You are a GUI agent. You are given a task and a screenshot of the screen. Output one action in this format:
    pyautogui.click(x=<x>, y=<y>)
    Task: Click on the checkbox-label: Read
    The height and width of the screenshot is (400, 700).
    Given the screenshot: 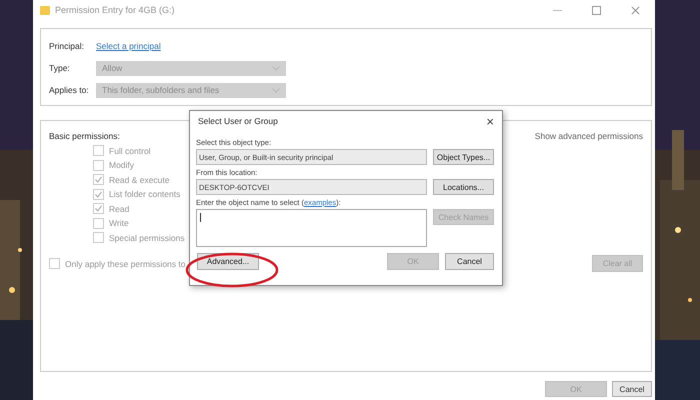 What is the action you would take?
    pyautogui.click(x=119, y=209)
    